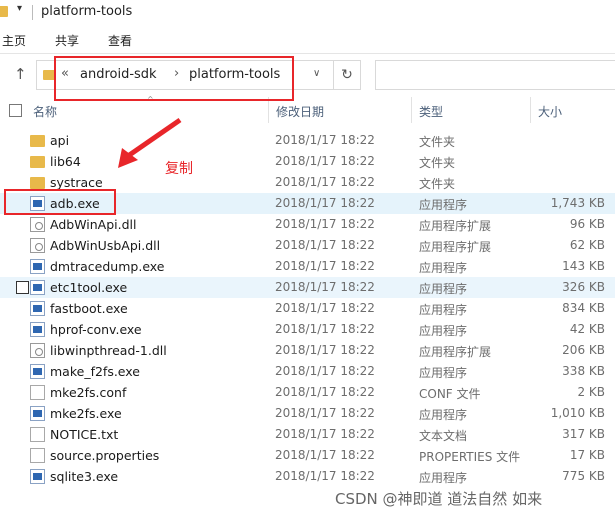  What do you see at coordinates (550, 111) in the screenshot?
I see `column-size: 大小` at bounding box center [550, 111].